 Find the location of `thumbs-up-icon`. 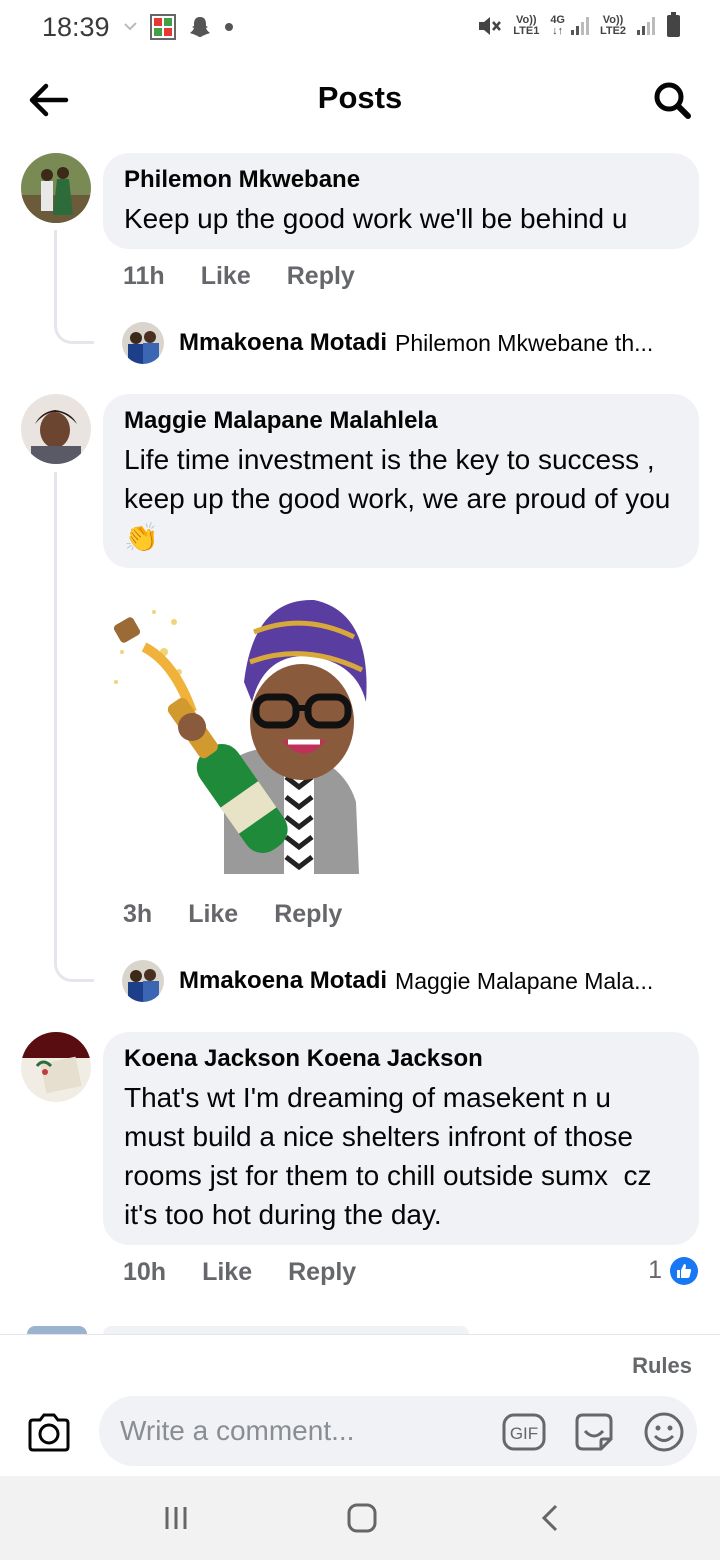

thumbs-up-icon is located at coordinates (684, 1270).